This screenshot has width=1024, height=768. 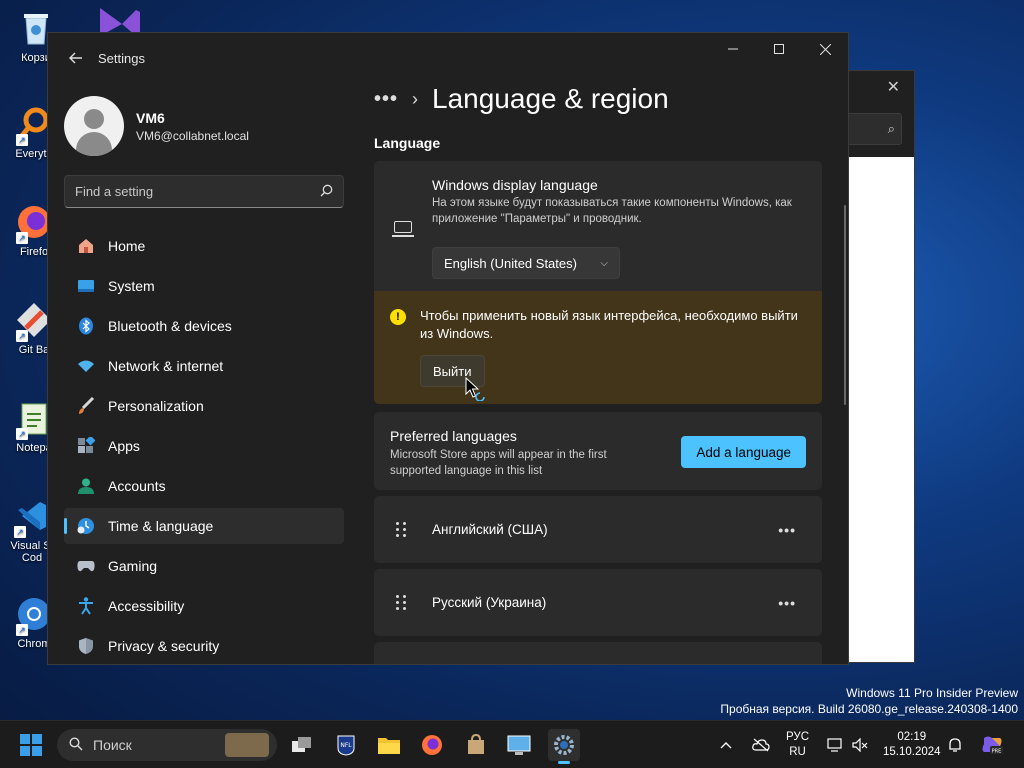 What do you see at coordinates (204, 486) in the screenshot?
I see `nav-item-accounts: Accounts` at bounding box center [204, 486].